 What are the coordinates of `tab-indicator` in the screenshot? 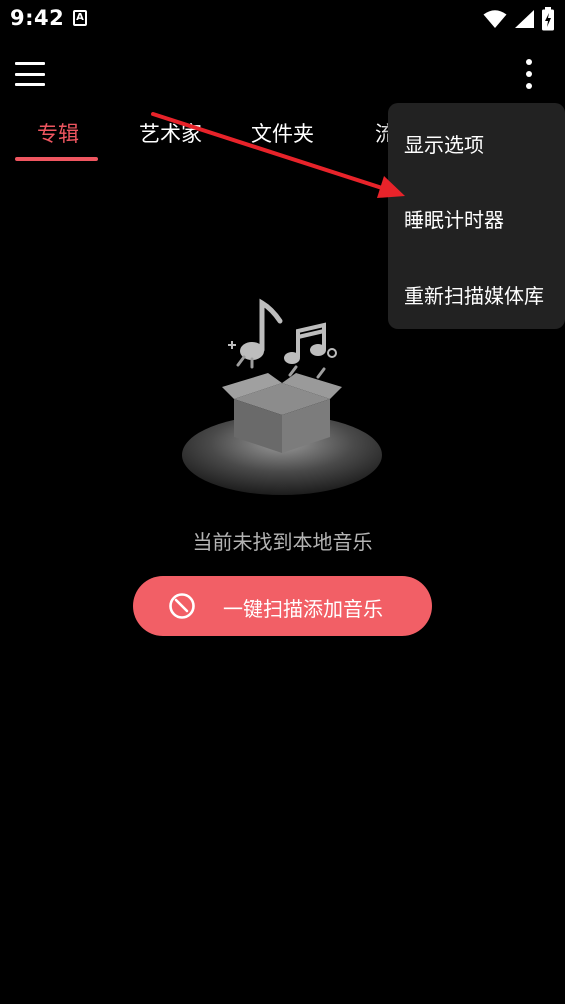 It's located at (56, 159).